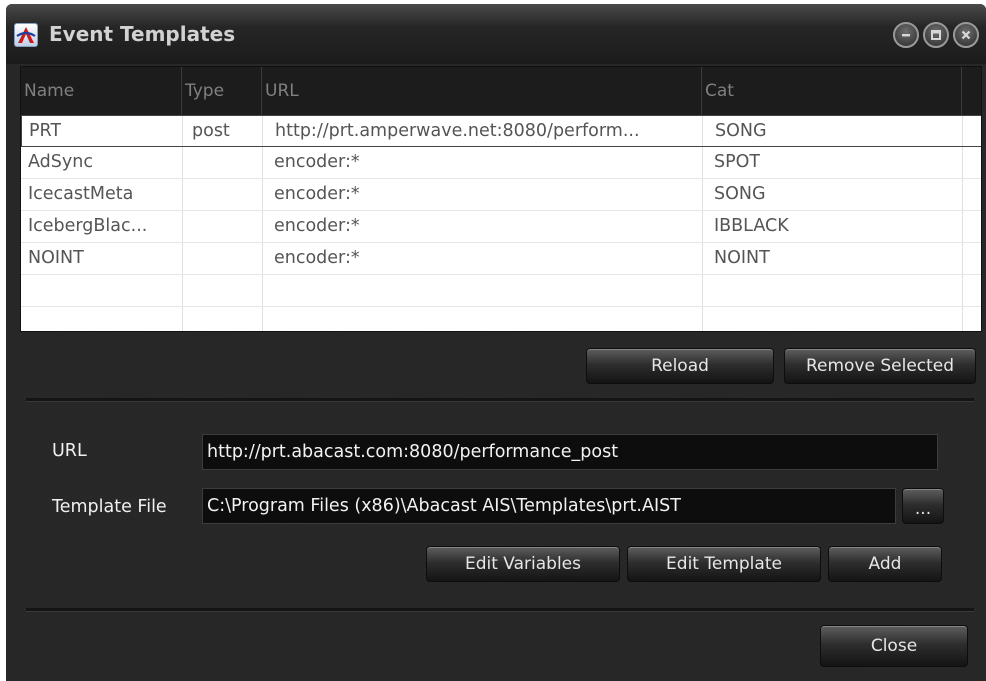  What do you see at coordinates (832, 91) in the screenshot?
I see `column-header-cat: Cat` at bounding box center [832, 91].